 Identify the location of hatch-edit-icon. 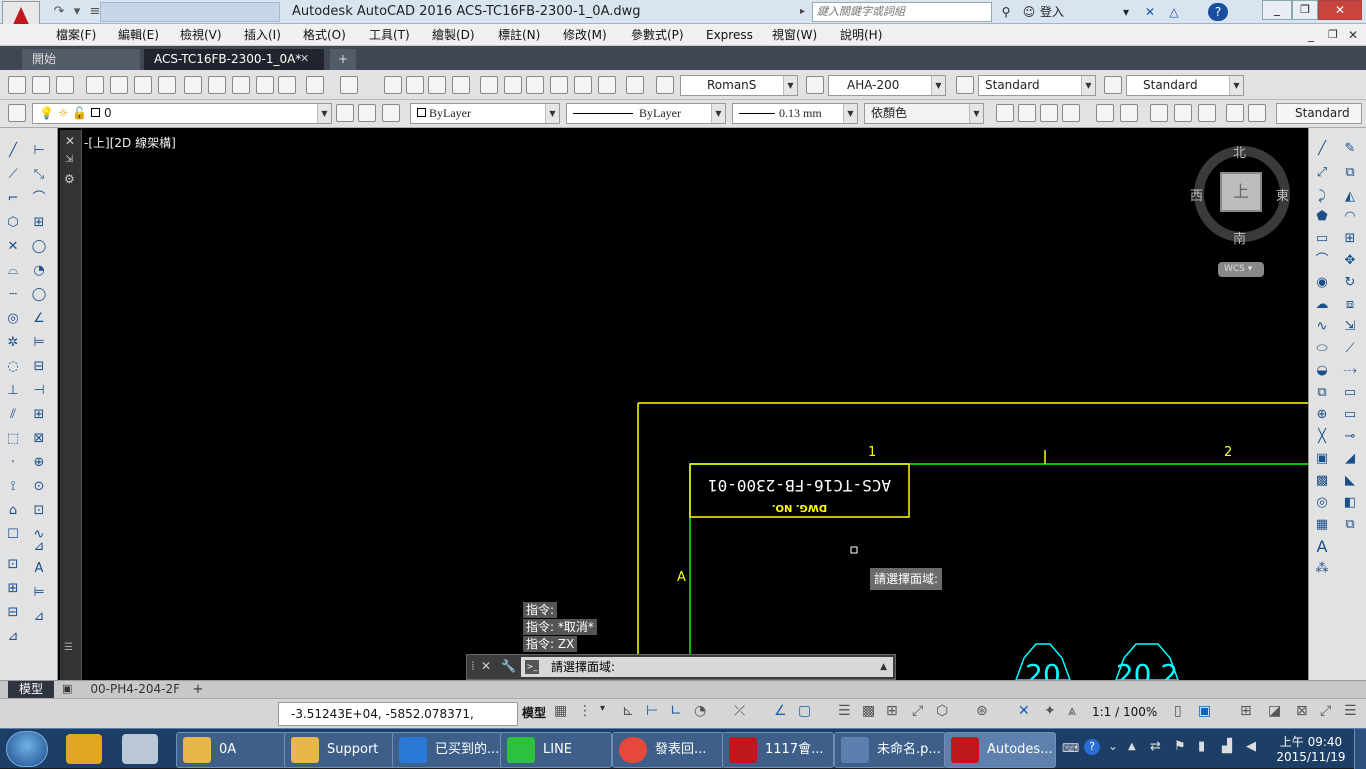
(1207, 113).